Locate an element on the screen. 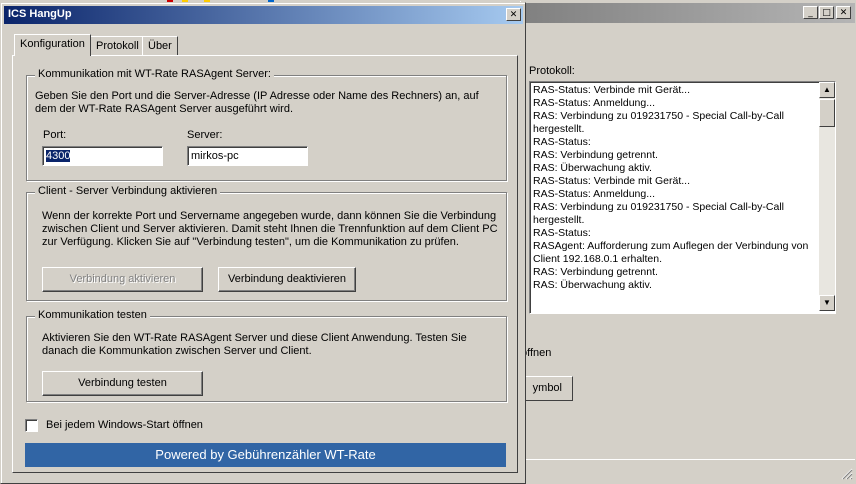 This screenshot has height=484, width=856. scroll-up-icon: ▲ is located at coordinates (827, 90).